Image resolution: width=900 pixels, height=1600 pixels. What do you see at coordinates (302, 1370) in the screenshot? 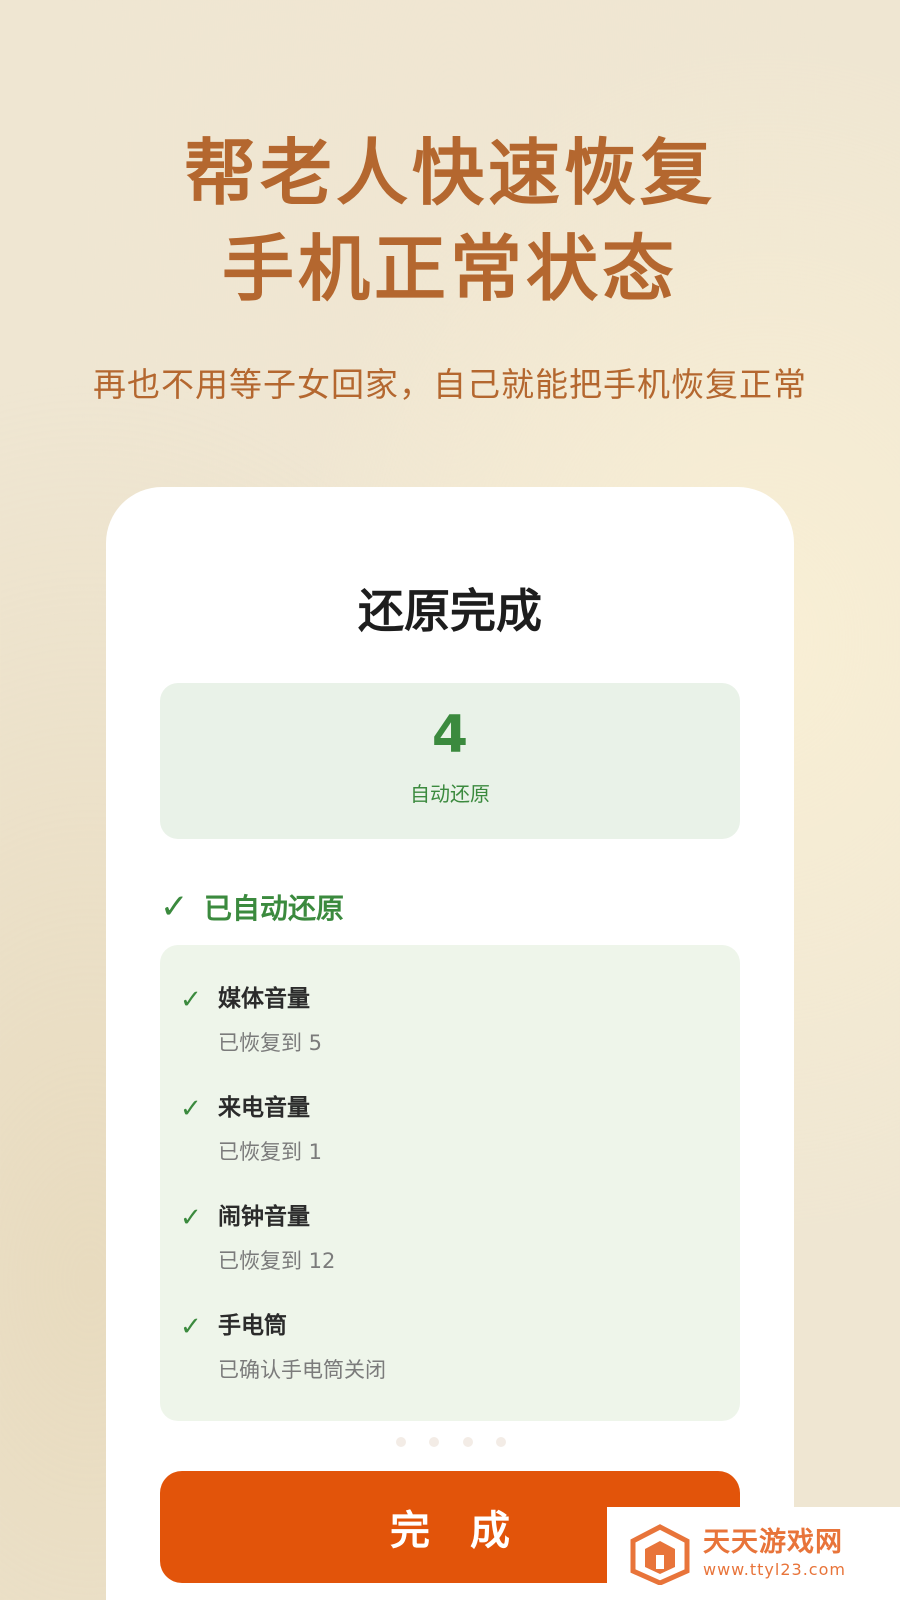
I see `item-desc: 已确认手电筒关闭` at bounding box center [302, 1370].